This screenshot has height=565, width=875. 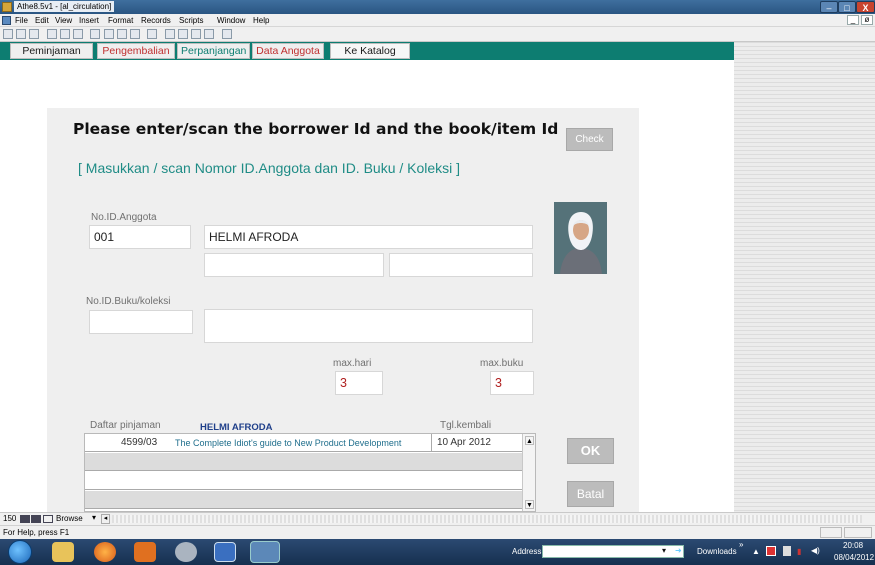 I want to click on filemaker-task-icon, so click(x=265, y=552).